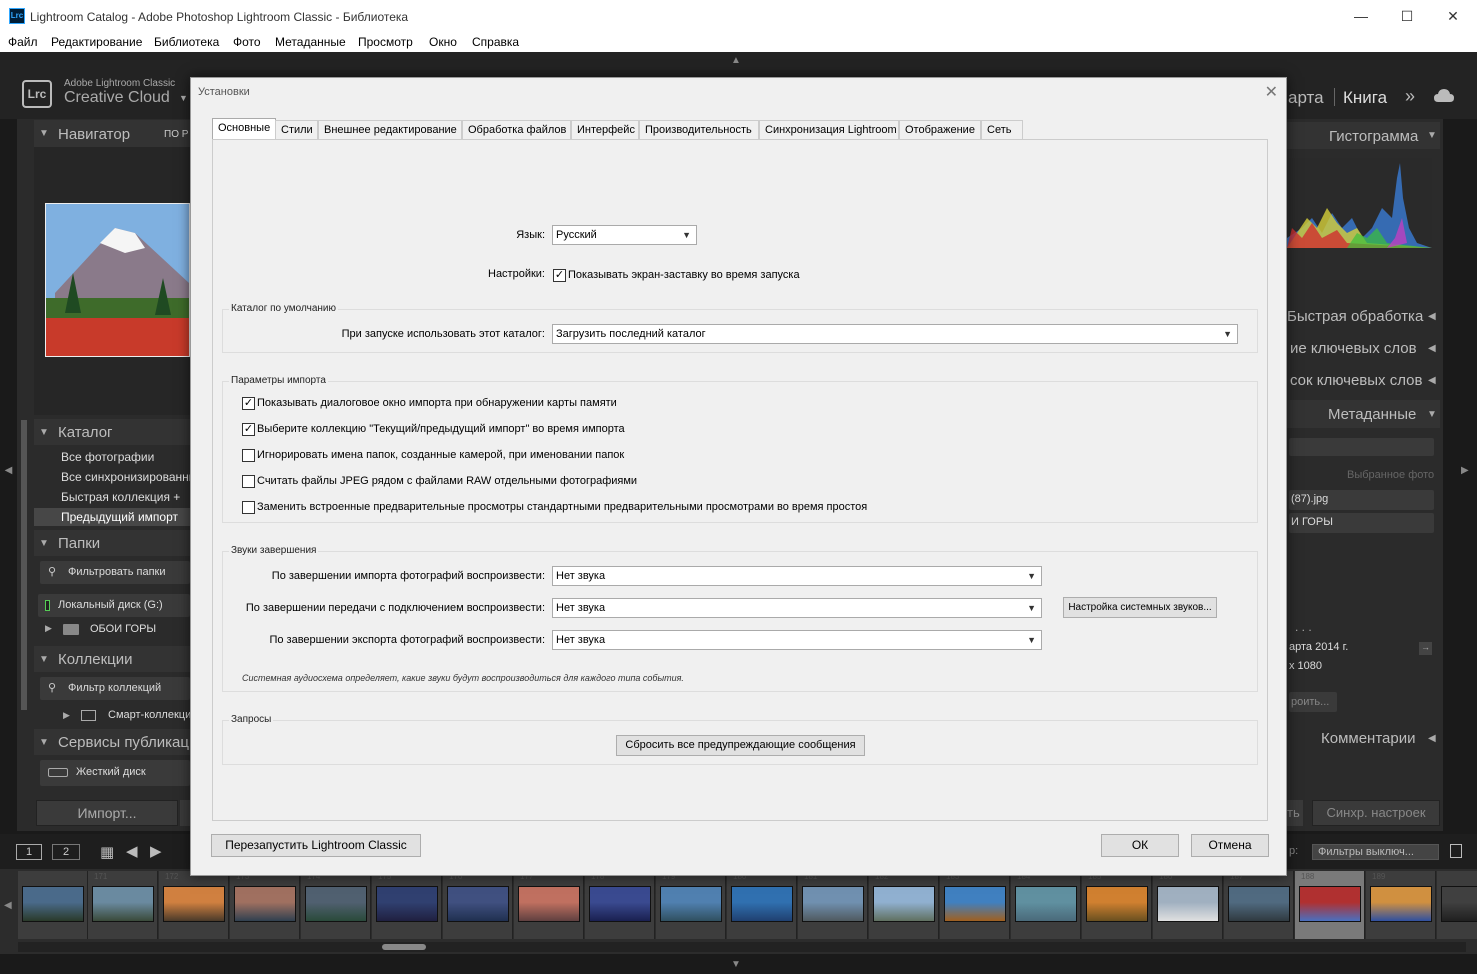 The width and height of the screenshot is (1477, 974). What do you see at coordinates (1453, 16) in the screenshot?
I see `close-window-button: ✕` at bounding box center [1453, 16].